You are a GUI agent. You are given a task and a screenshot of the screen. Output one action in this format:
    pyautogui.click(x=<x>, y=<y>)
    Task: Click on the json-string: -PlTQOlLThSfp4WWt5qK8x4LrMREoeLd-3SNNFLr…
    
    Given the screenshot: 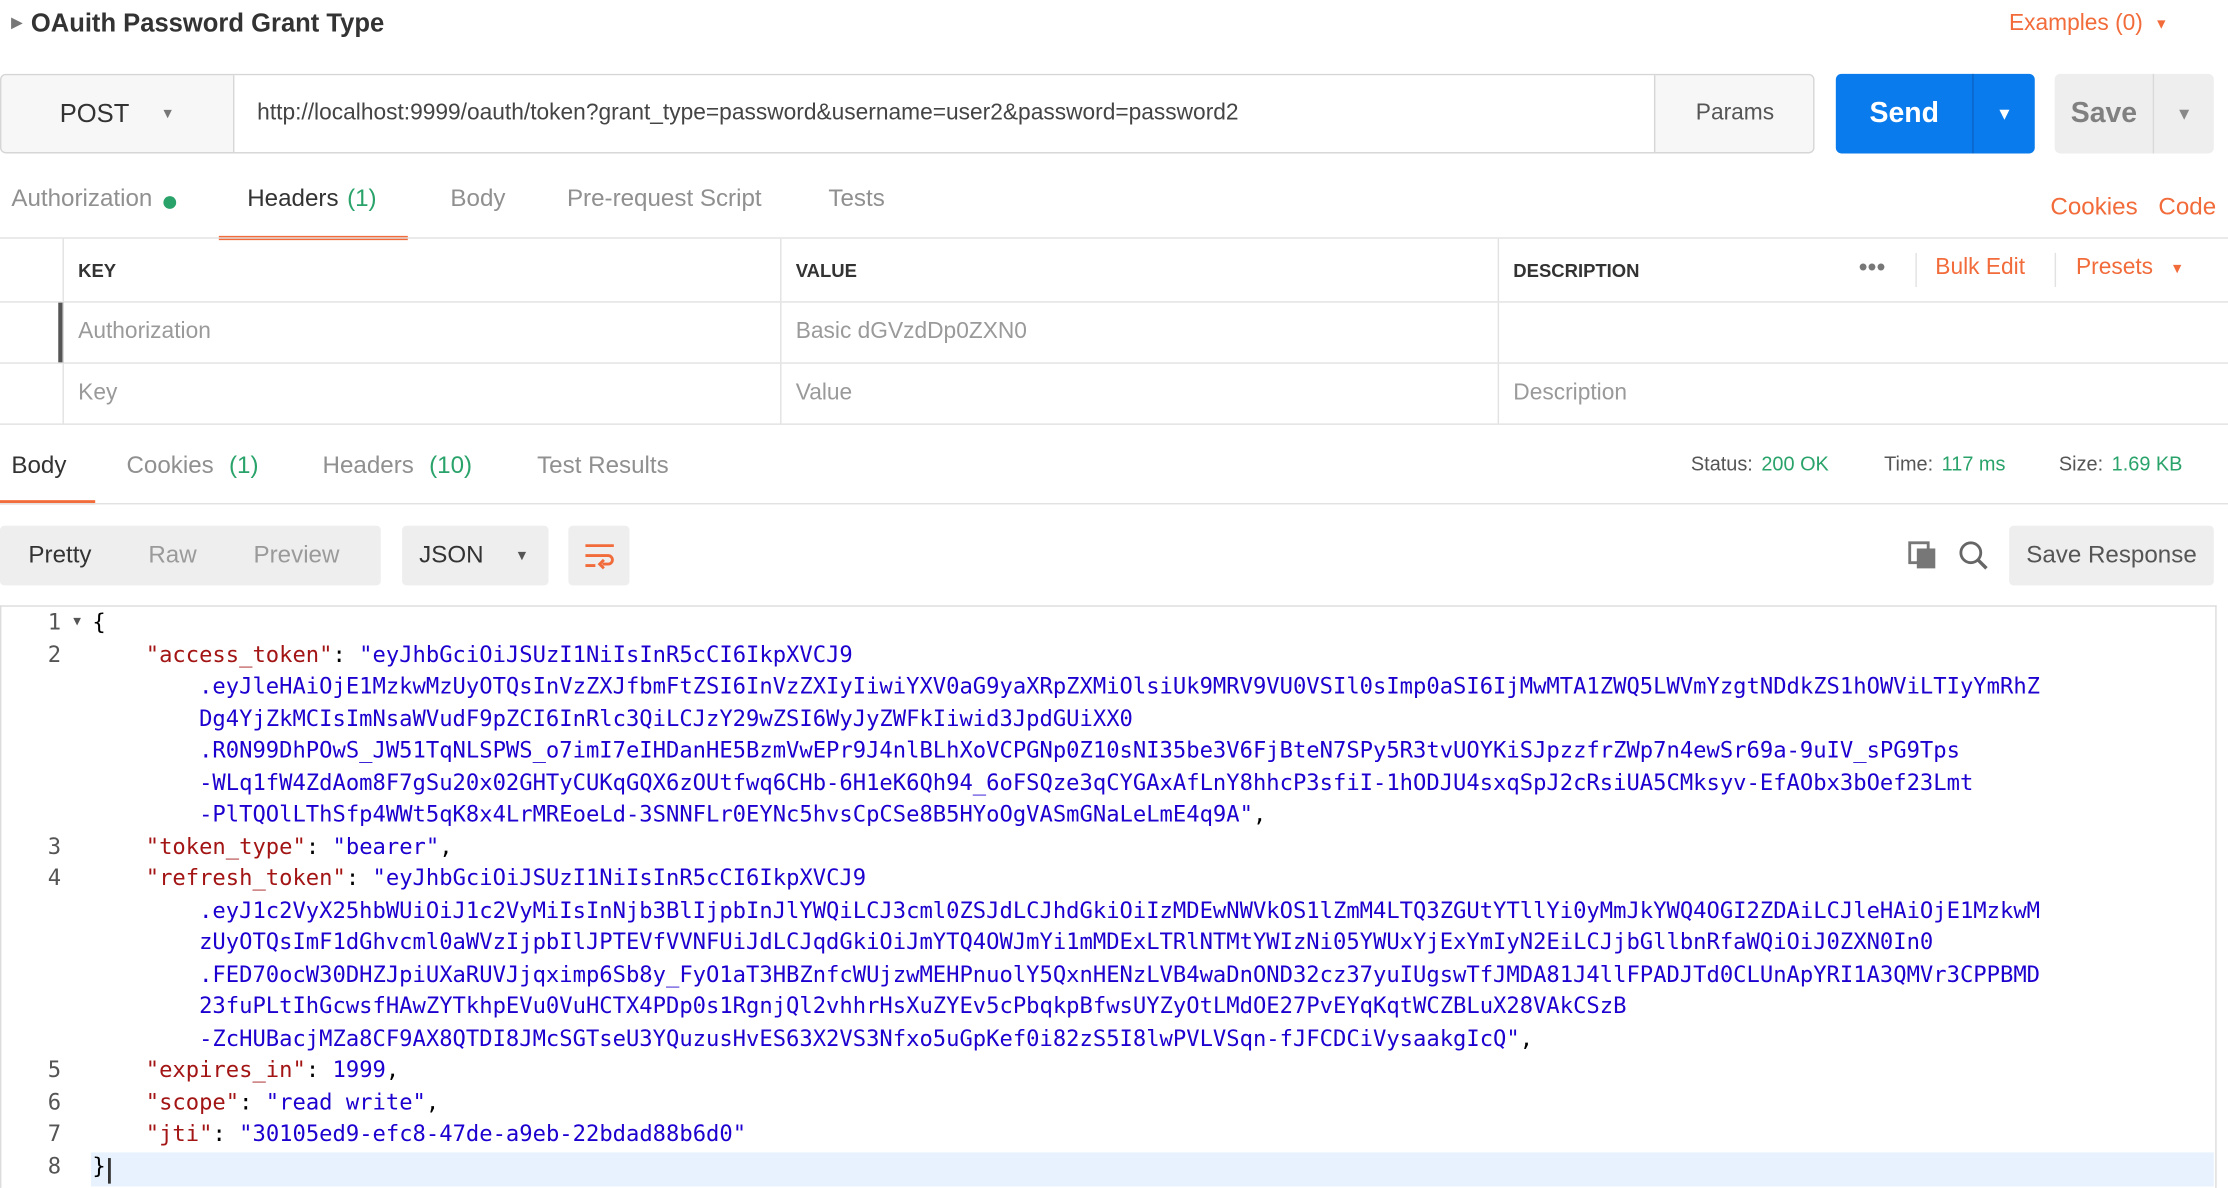 What is the action you would take?
    pyautogui.click(x=726, y=814)
    